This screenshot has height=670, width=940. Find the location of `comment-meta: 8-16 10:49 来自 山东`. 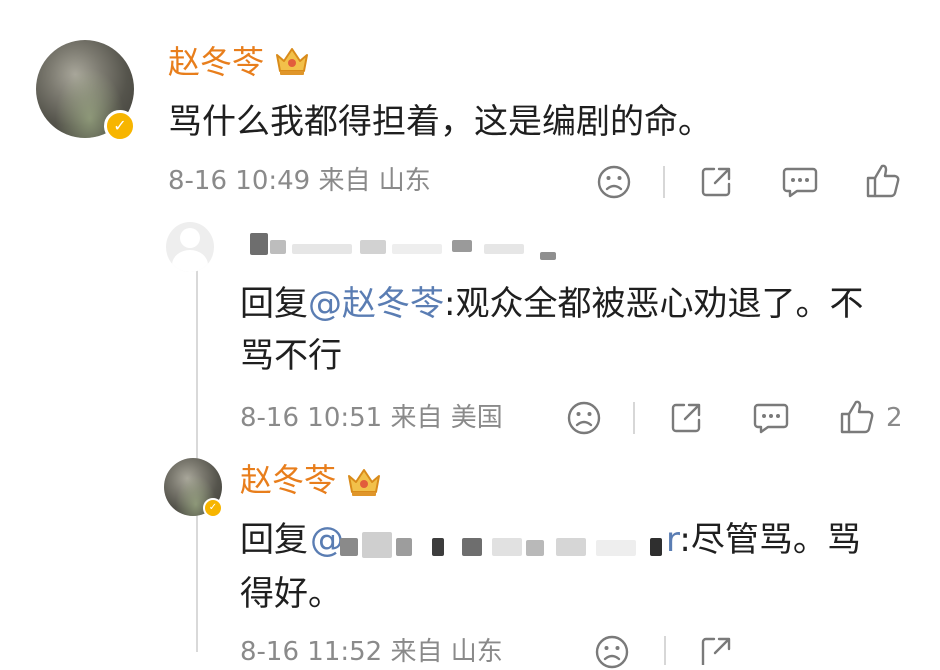

comment-meta: 8-16 10:49 来自 山东 is located at coordinates (299, 181).